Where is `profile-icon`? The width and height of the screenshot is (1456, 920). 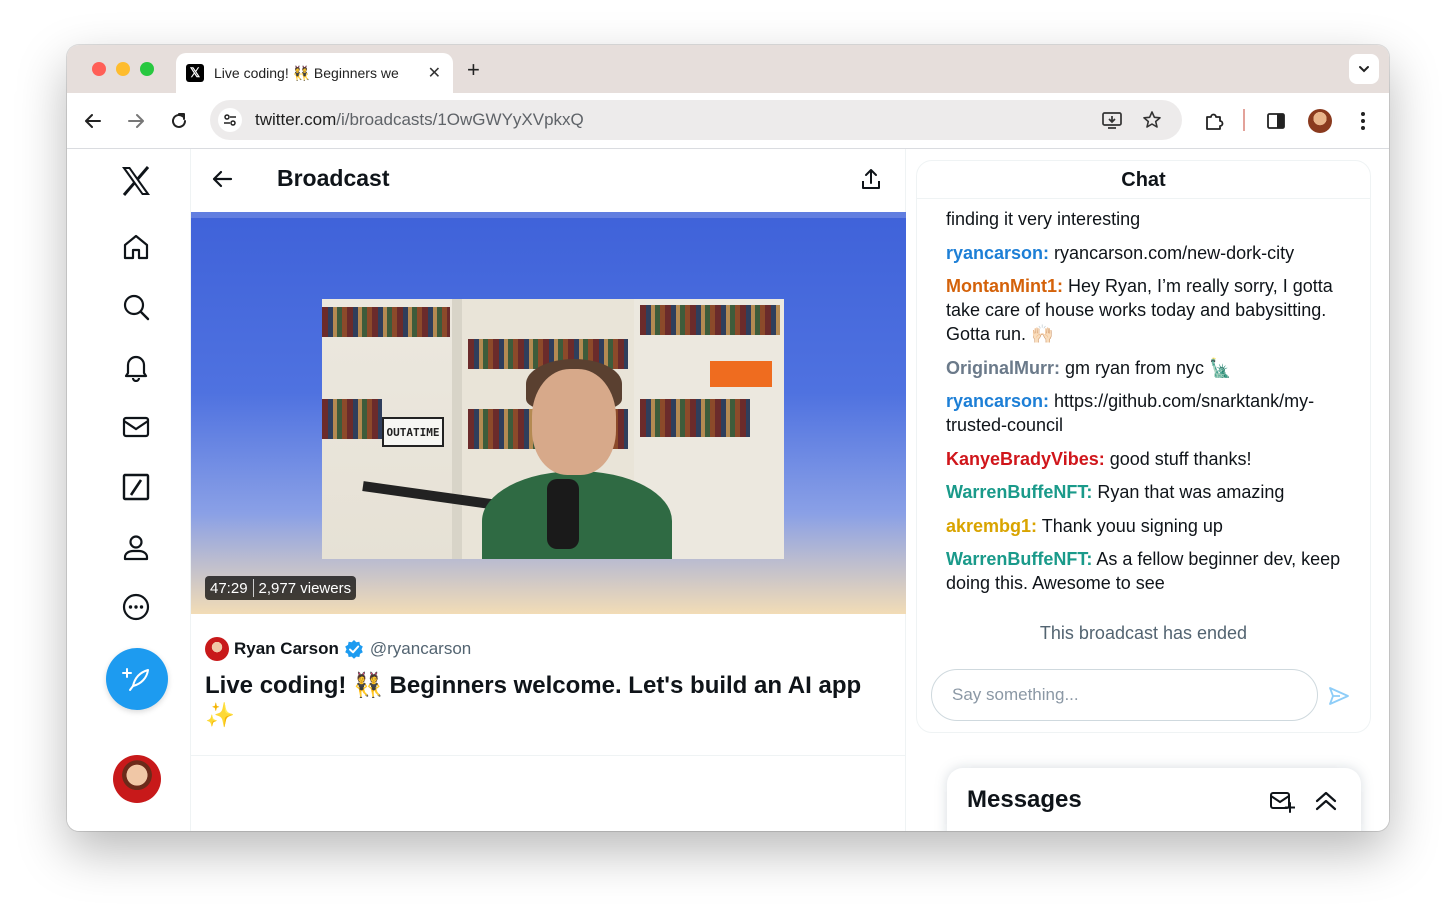
profile-icon is located at coordinates (136, 547).